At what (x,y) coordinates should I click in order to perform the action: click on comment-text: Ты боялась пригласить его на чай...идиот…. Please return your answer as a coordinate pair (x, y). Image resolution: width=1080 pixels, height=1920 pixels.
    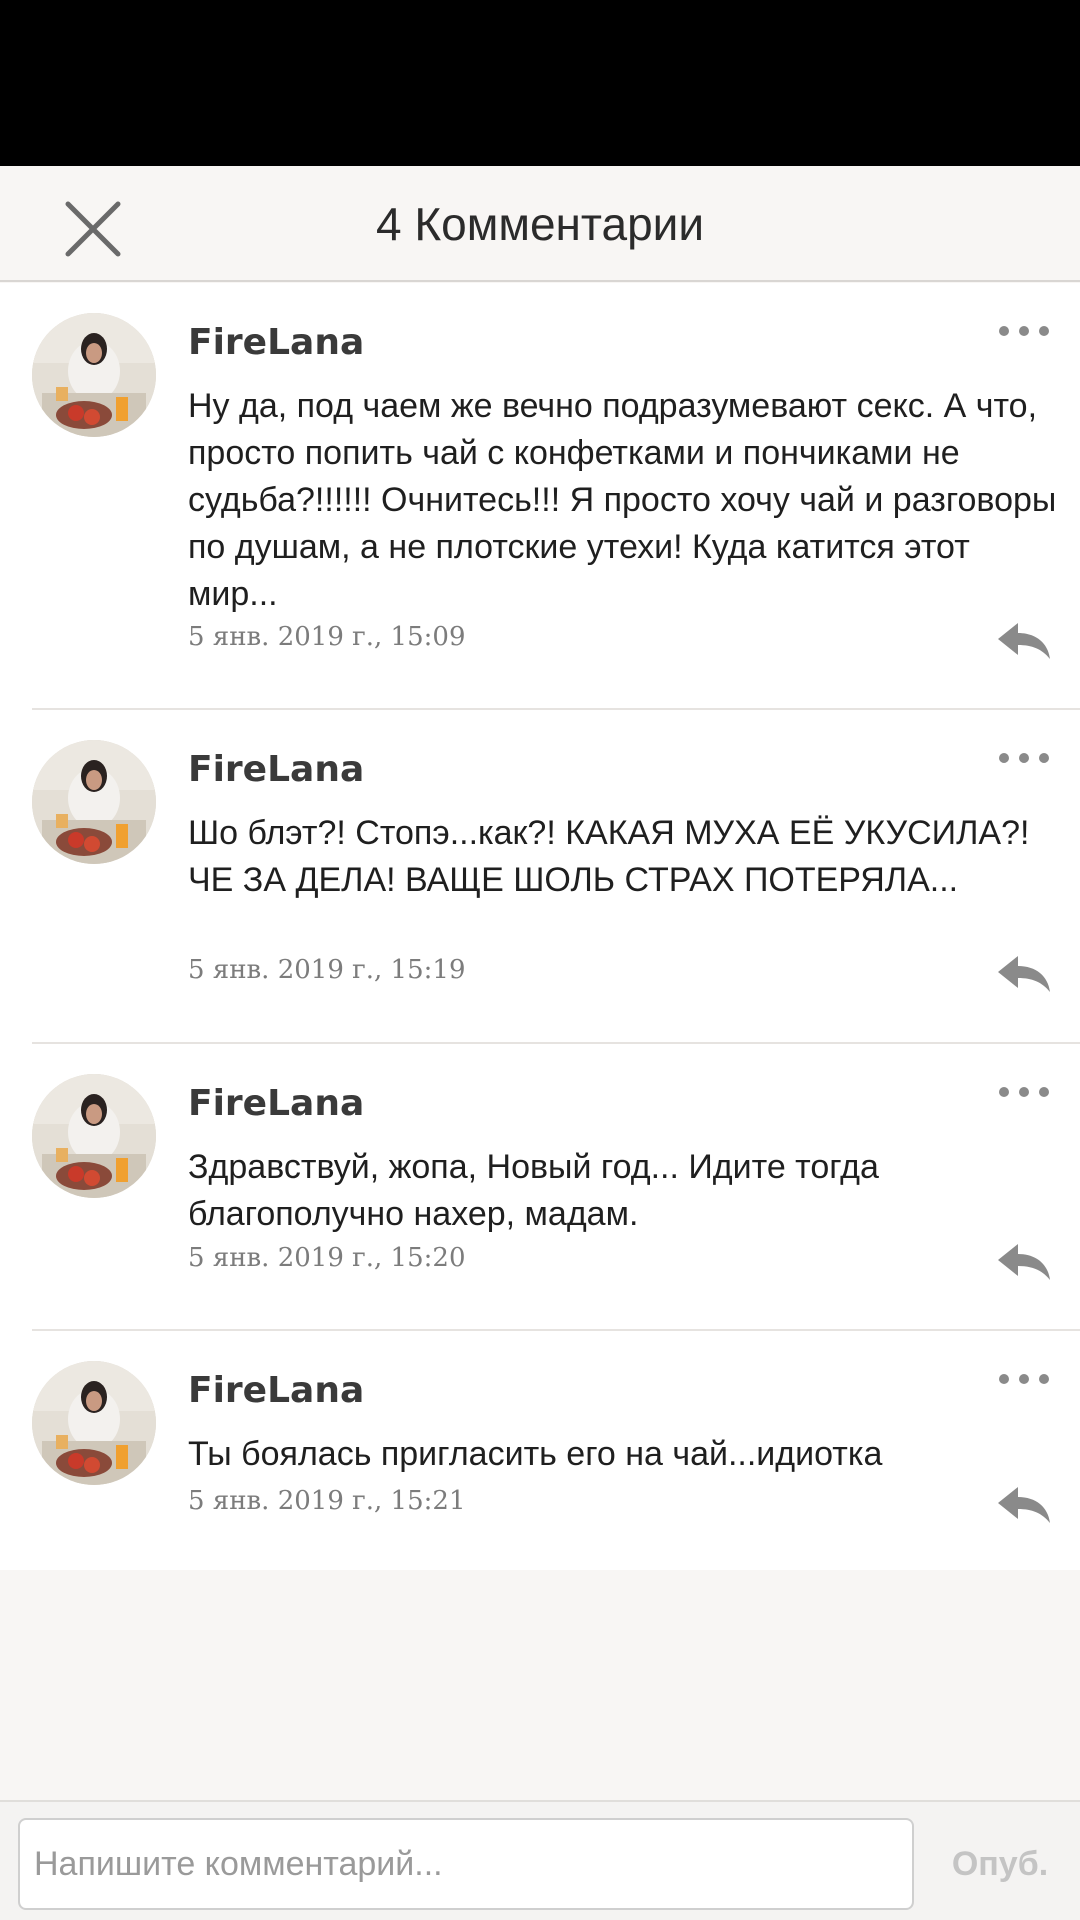
    Looking at the image, I should click on (535, 1454).